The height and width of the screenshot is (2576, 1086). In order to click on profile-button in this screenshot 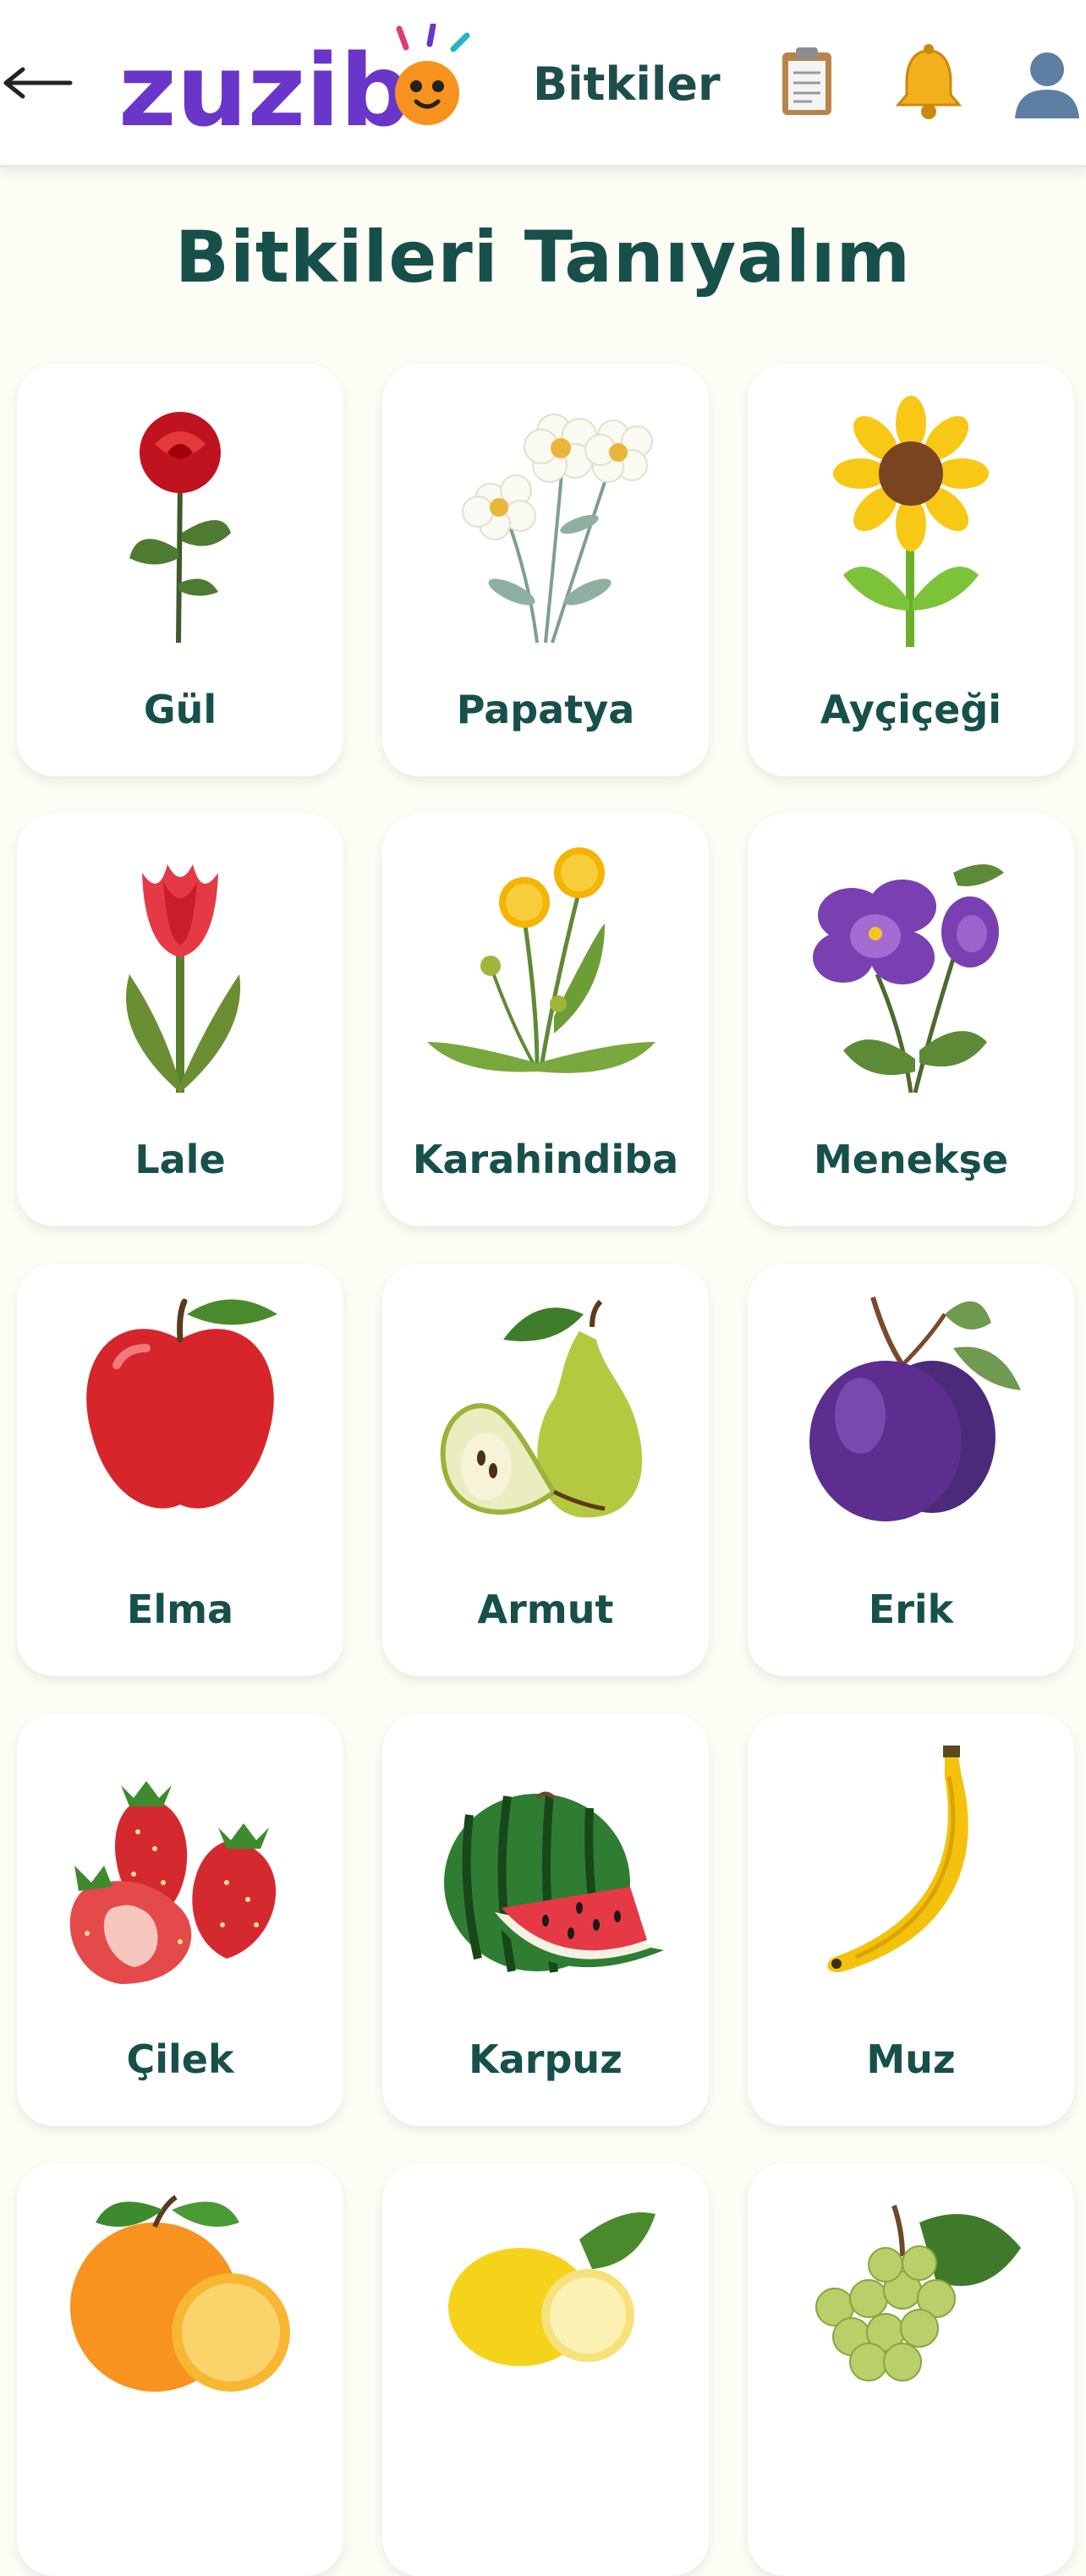, I will do `click(1046, 82)`.